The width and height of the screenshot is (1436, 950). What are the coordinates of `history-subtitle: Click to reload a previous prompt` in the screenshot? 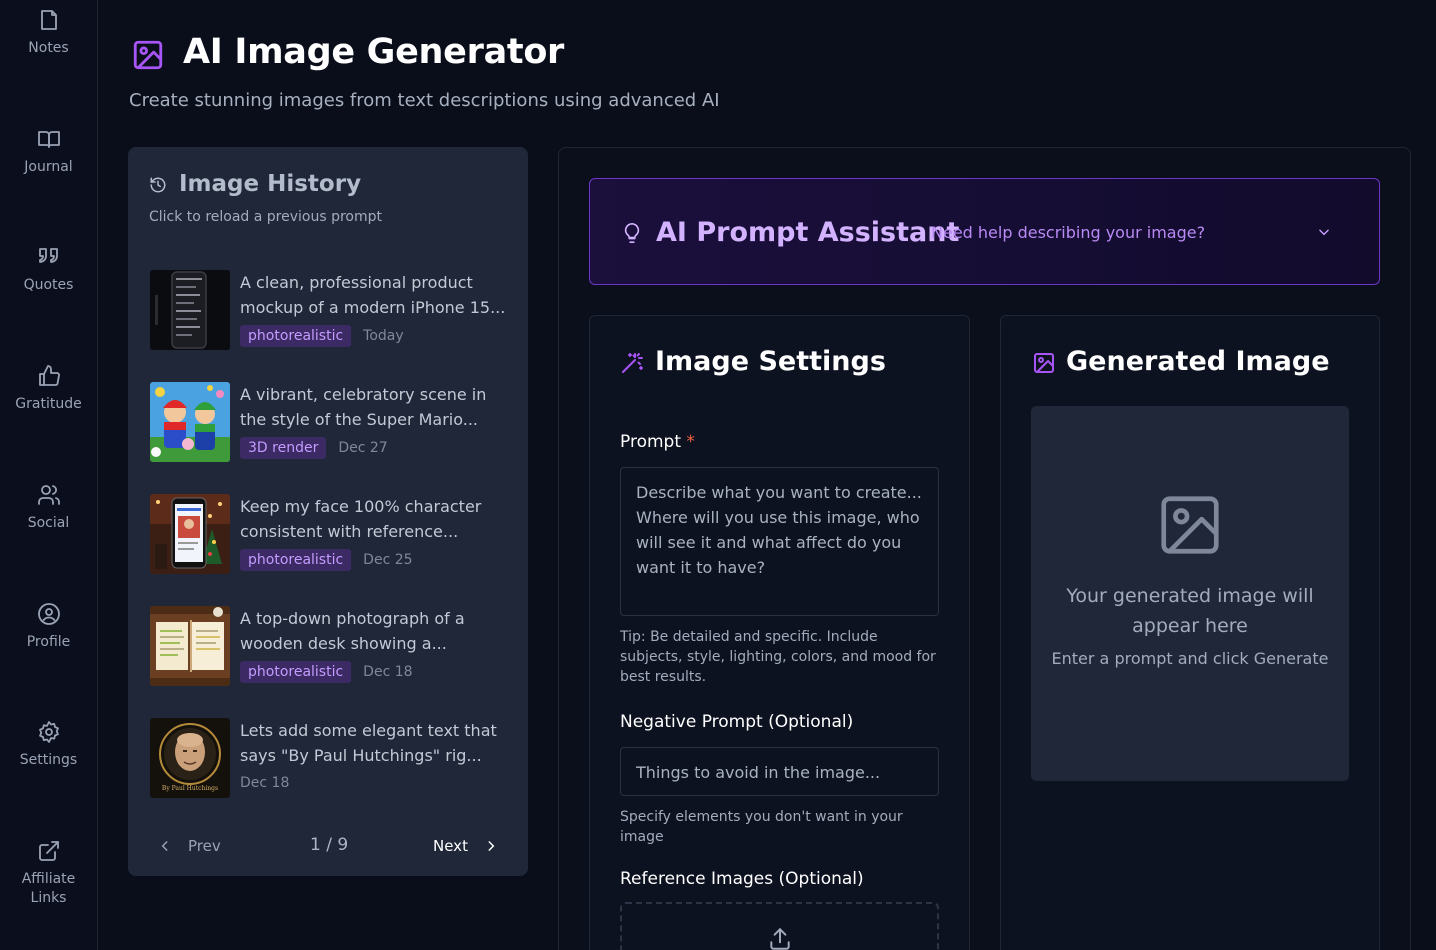 It's located at (265, 217).